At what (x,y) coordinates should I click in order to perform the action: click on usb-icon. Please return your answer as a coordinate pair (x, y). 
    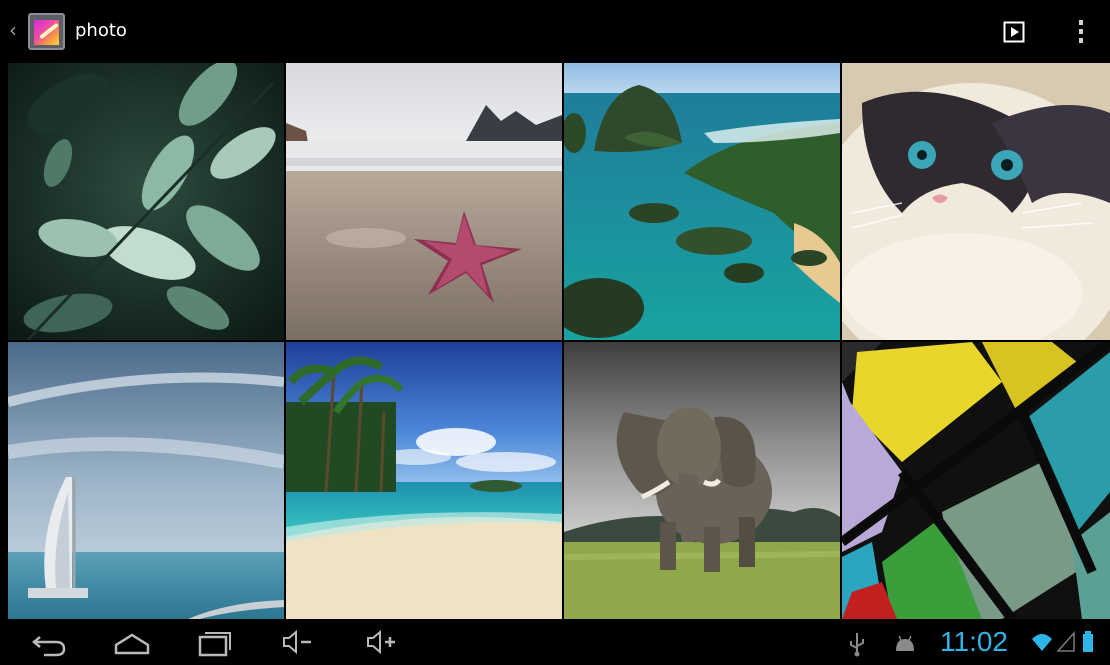
    Looking at the image, I should click on (857, 645).